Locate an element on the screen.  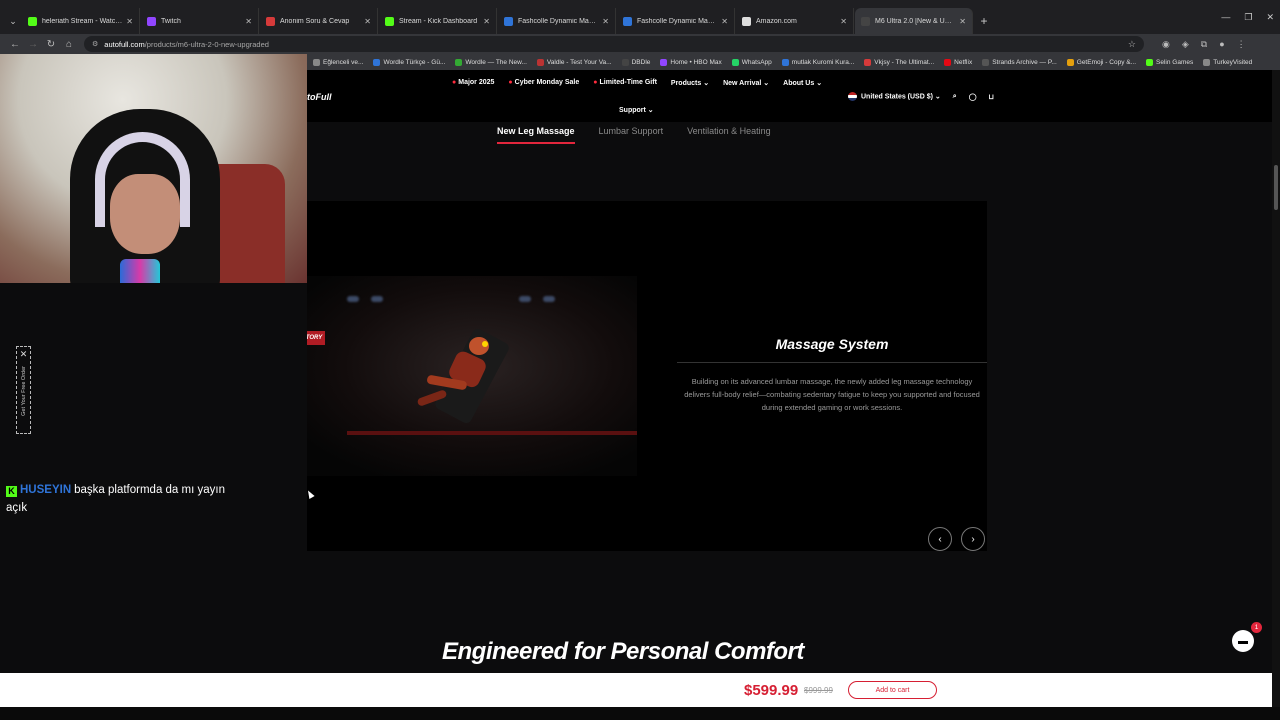
bookmark-label: WhatsApp is located at coordinates (756, 62).